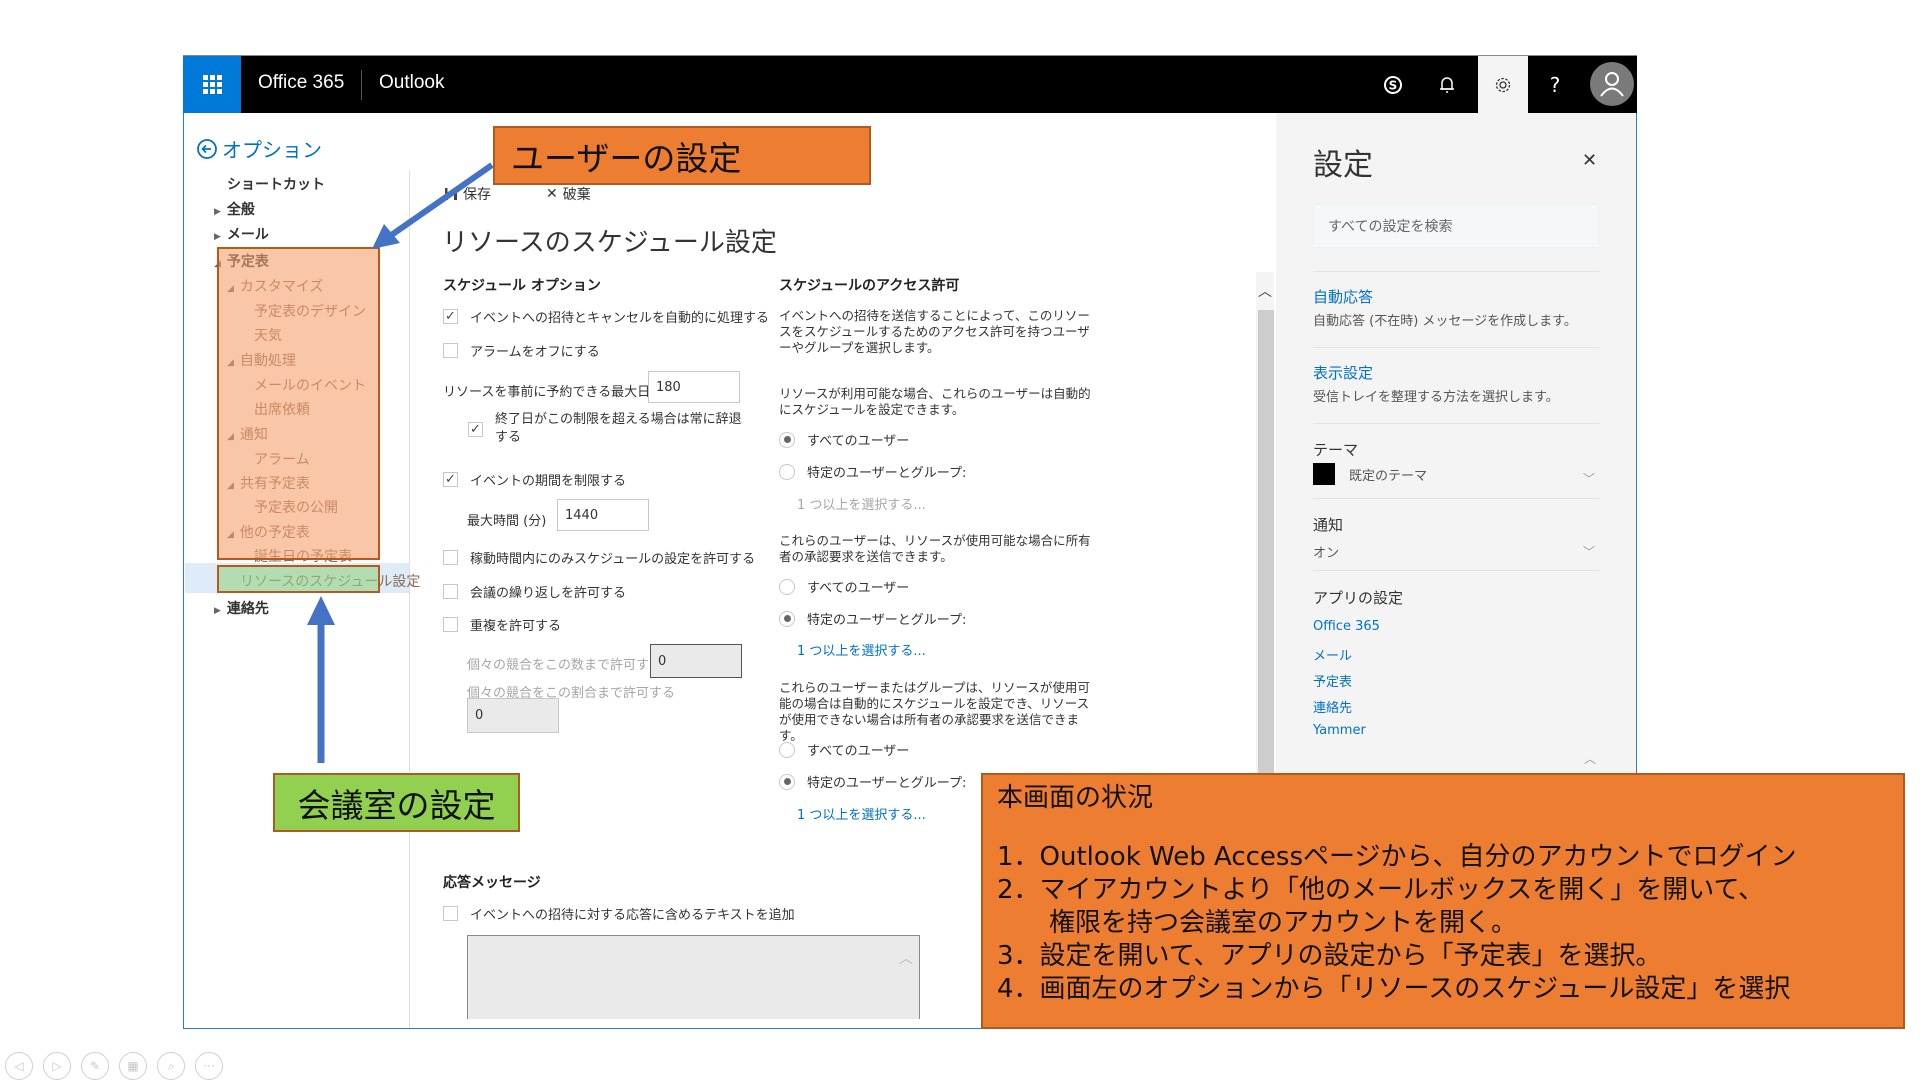 The height and width of the screenshot is (1080, 1920). I want to click on notifications-button, so click(1447, 84).